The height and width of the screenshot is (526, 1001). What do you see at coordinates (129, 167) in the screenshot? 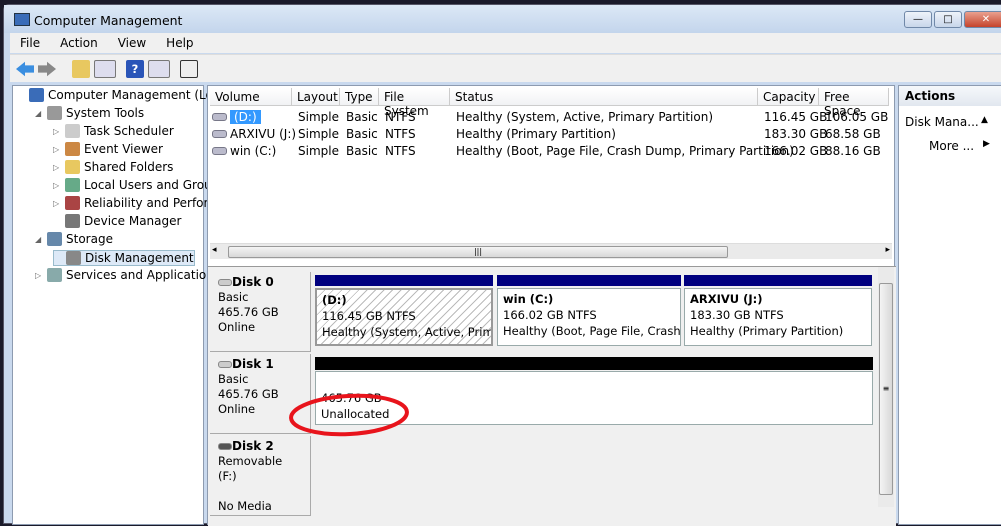
I see `tree-item-label: Shared Folders` at bounding box center [129, 167].